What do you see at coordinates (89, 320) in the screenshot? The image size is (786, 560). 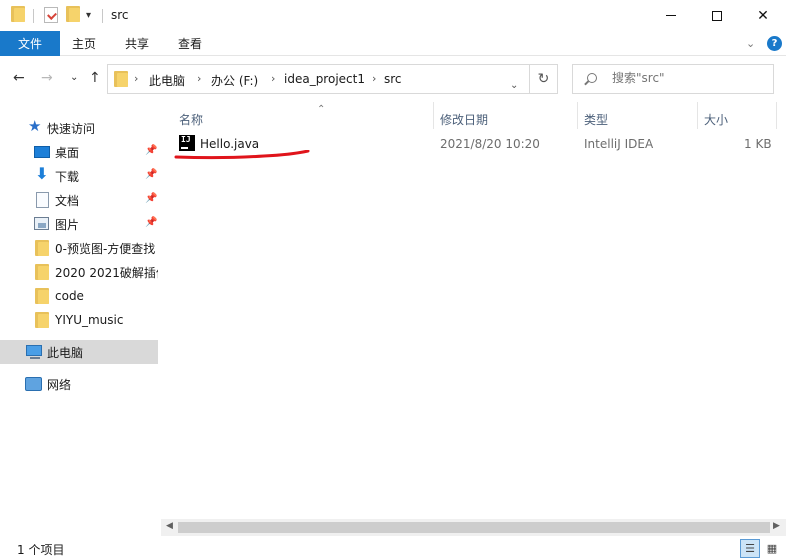 I see `sidebar-item-label: YIYU_music` at bounding box center [89, 320].